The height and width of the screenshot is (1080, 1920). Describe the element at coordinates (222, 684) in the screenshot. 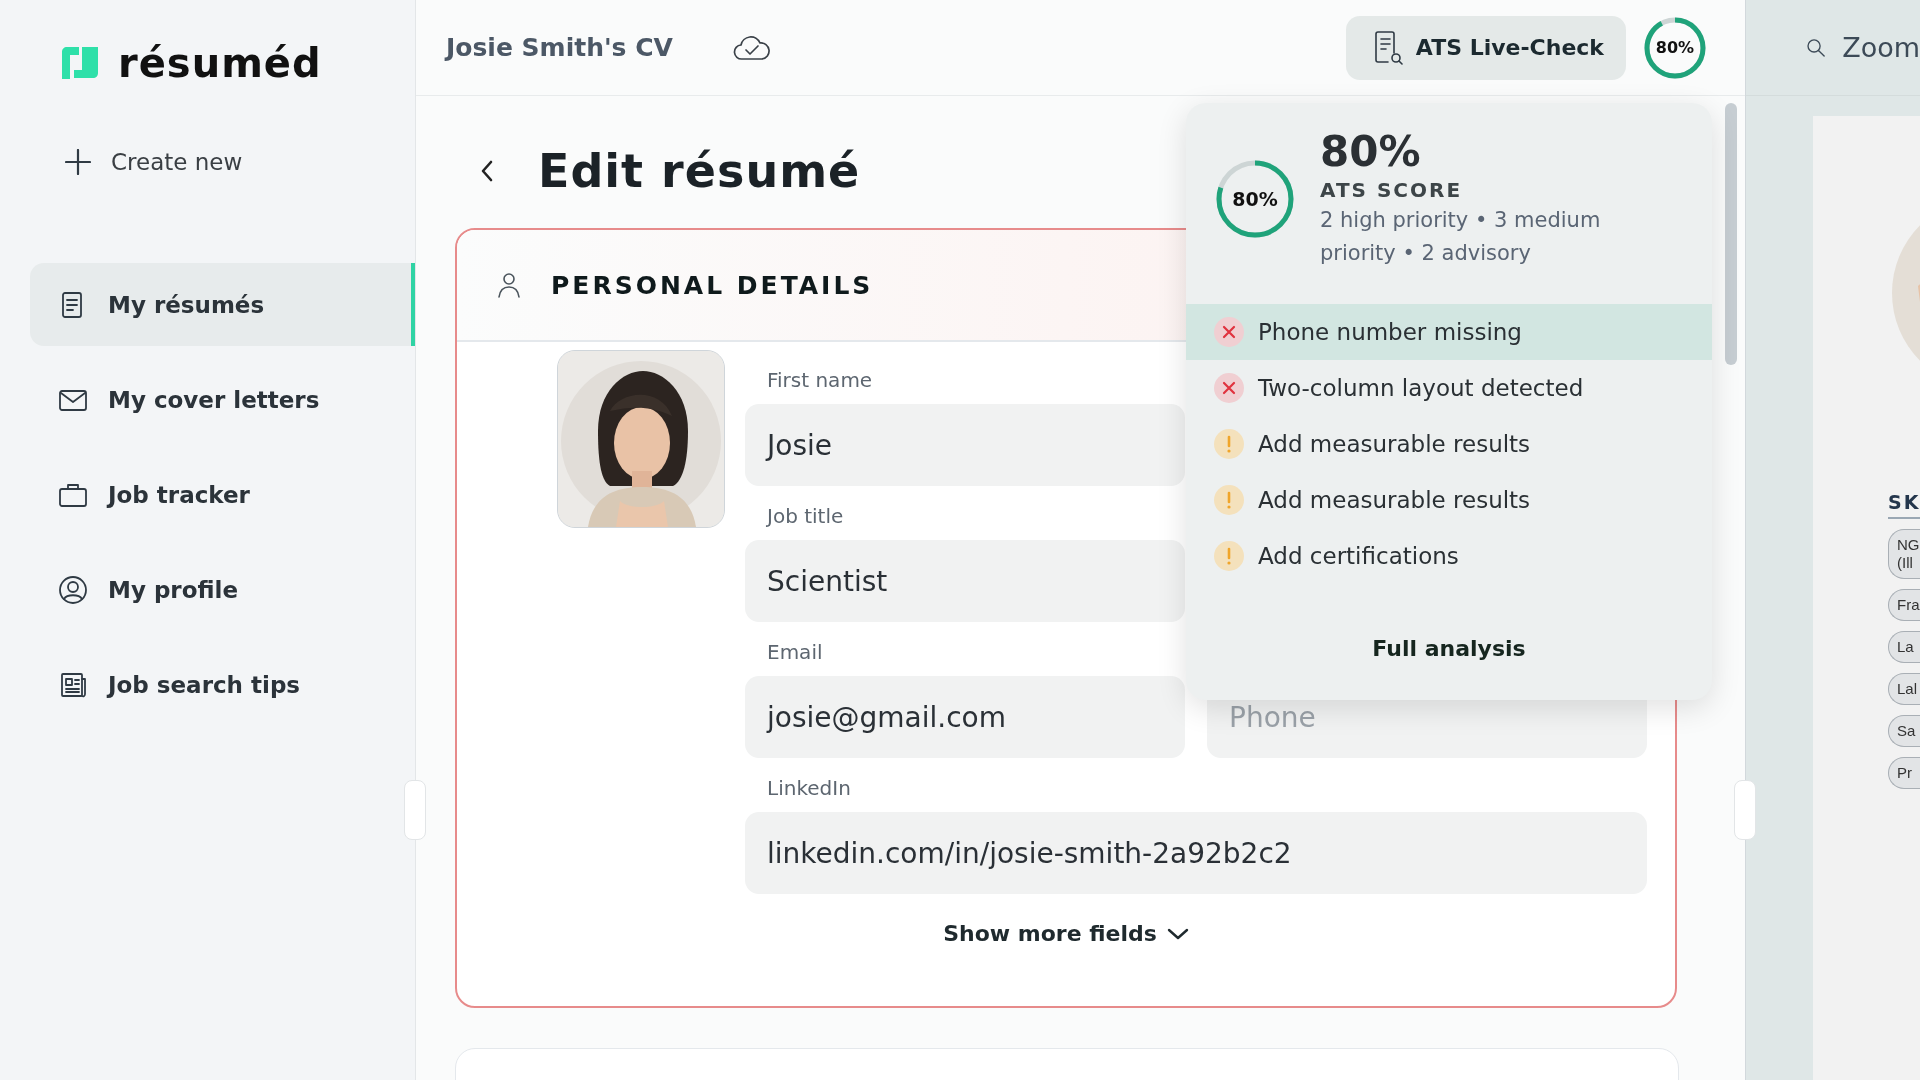

I see `nav-item: Job search tips` at that location.